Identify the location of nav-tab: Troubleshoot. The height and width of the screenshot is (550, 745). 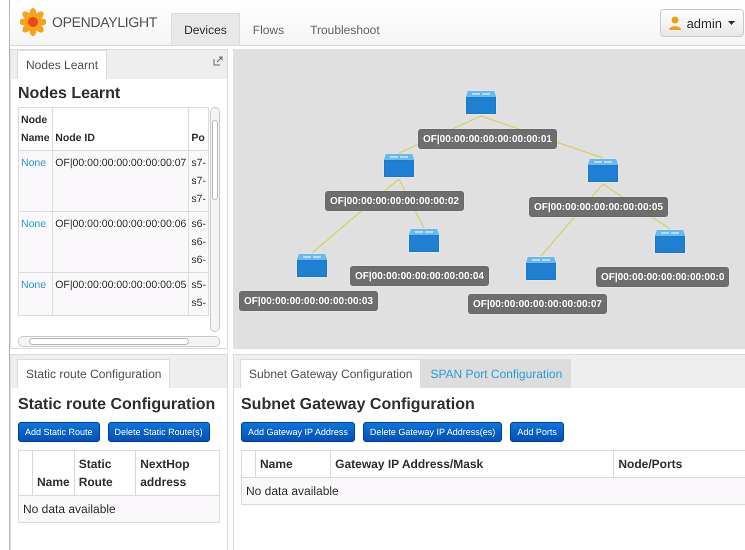
(345, 29).